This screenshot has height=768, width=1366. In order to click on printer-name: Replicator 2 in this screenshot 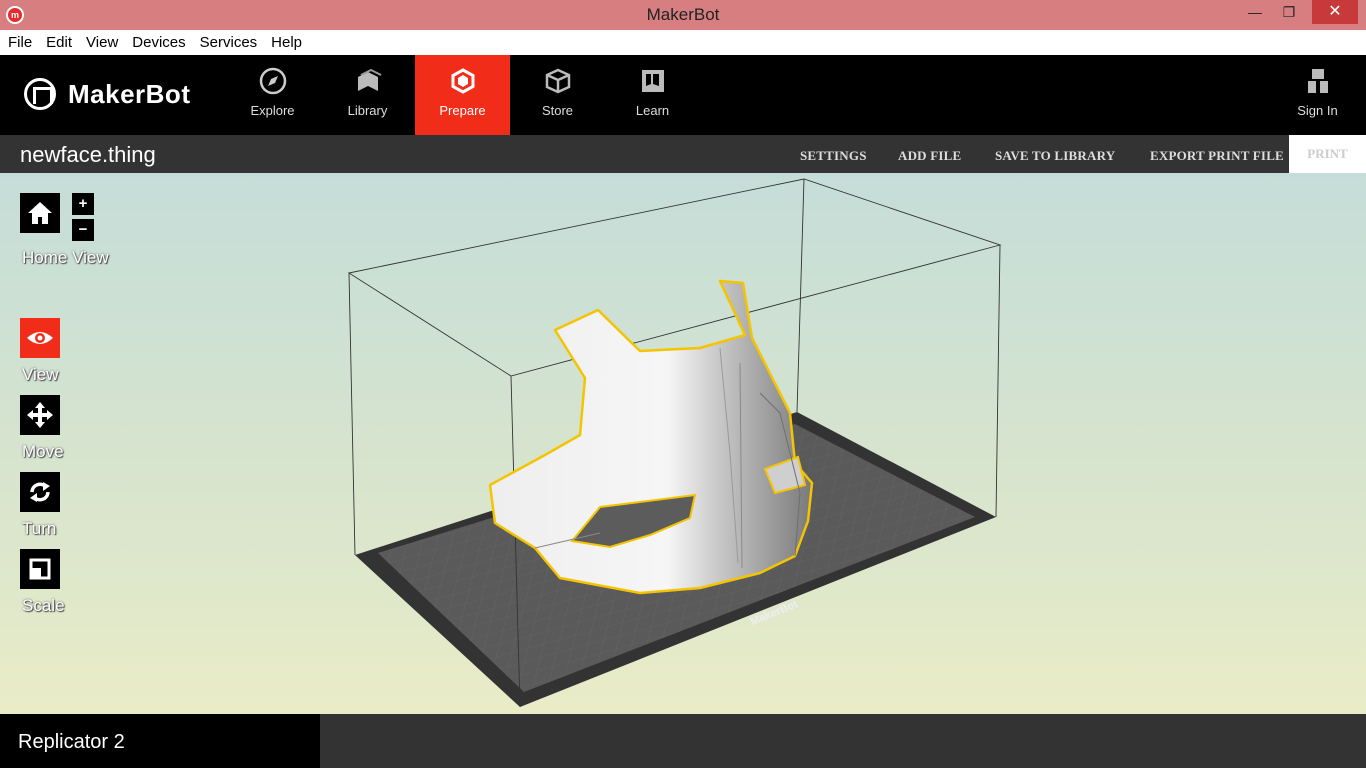, I will do `click(71, 742)`.